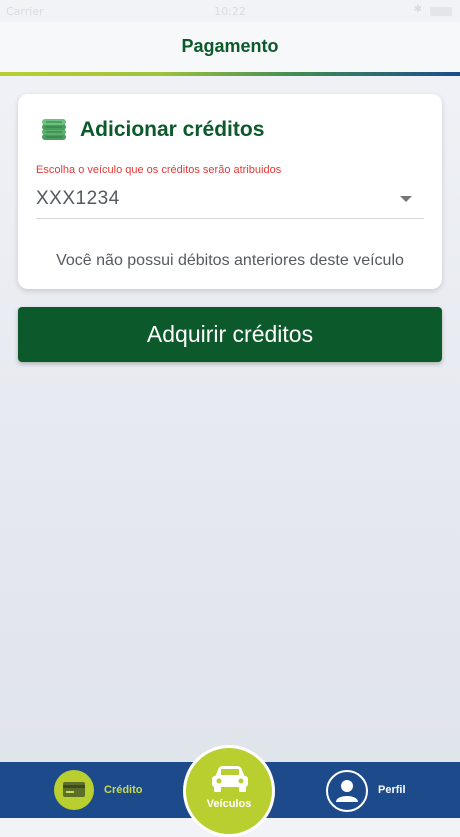  Describe the element at coordinates (392, 790) in the screenshot. I see `tab-profile-label: Perfil` at that location.